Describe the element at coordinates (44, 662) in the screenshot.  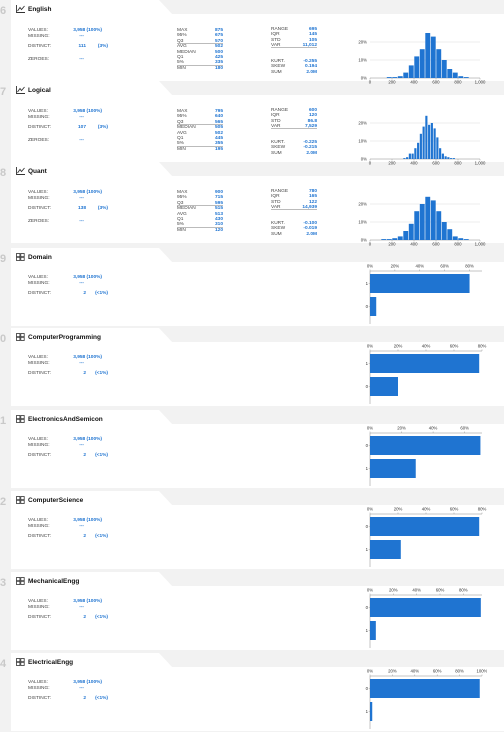
I see `column-title: ElectricalEngg` at that location.